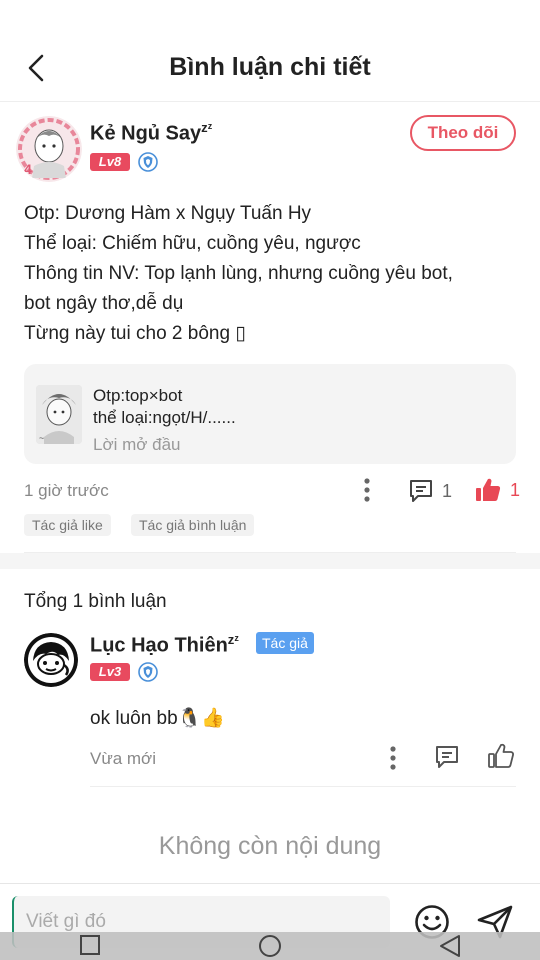 The image size is (540, 960). I want to click on home-button, so click(270, 947).